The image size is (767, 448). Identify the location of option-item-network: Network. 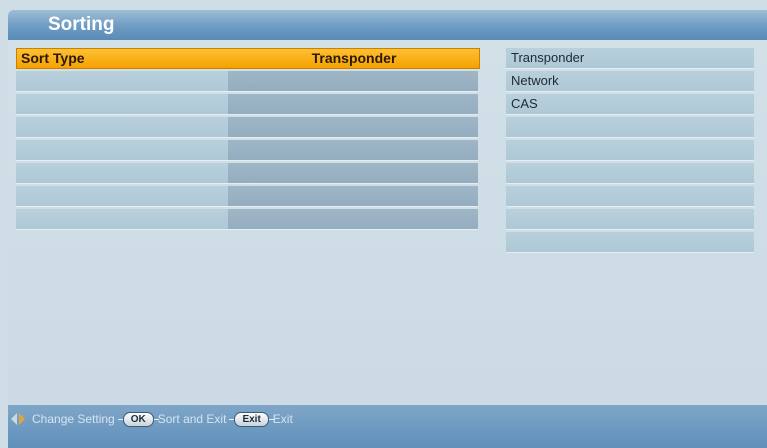
(630, 81).